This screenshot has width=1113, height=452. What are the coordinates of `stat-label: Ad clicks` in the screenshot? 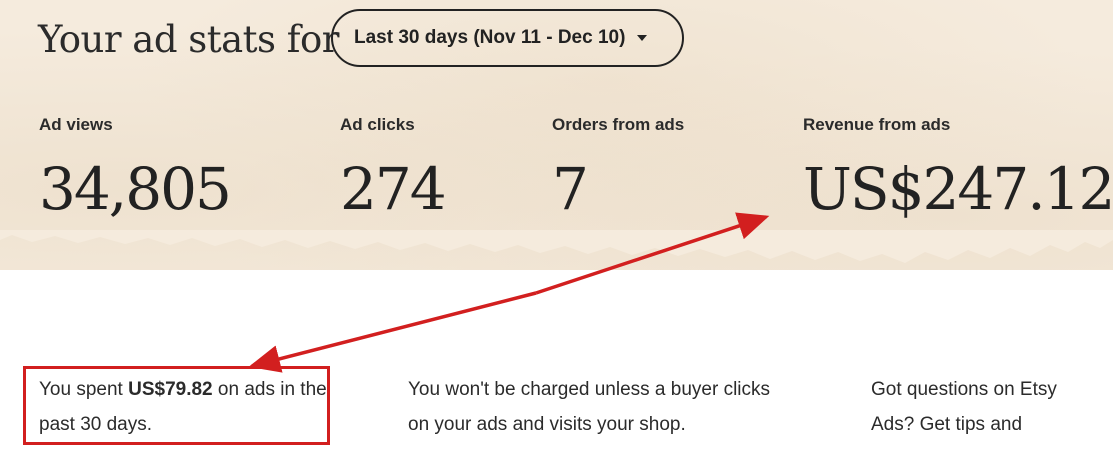 It's located at (377, 124).